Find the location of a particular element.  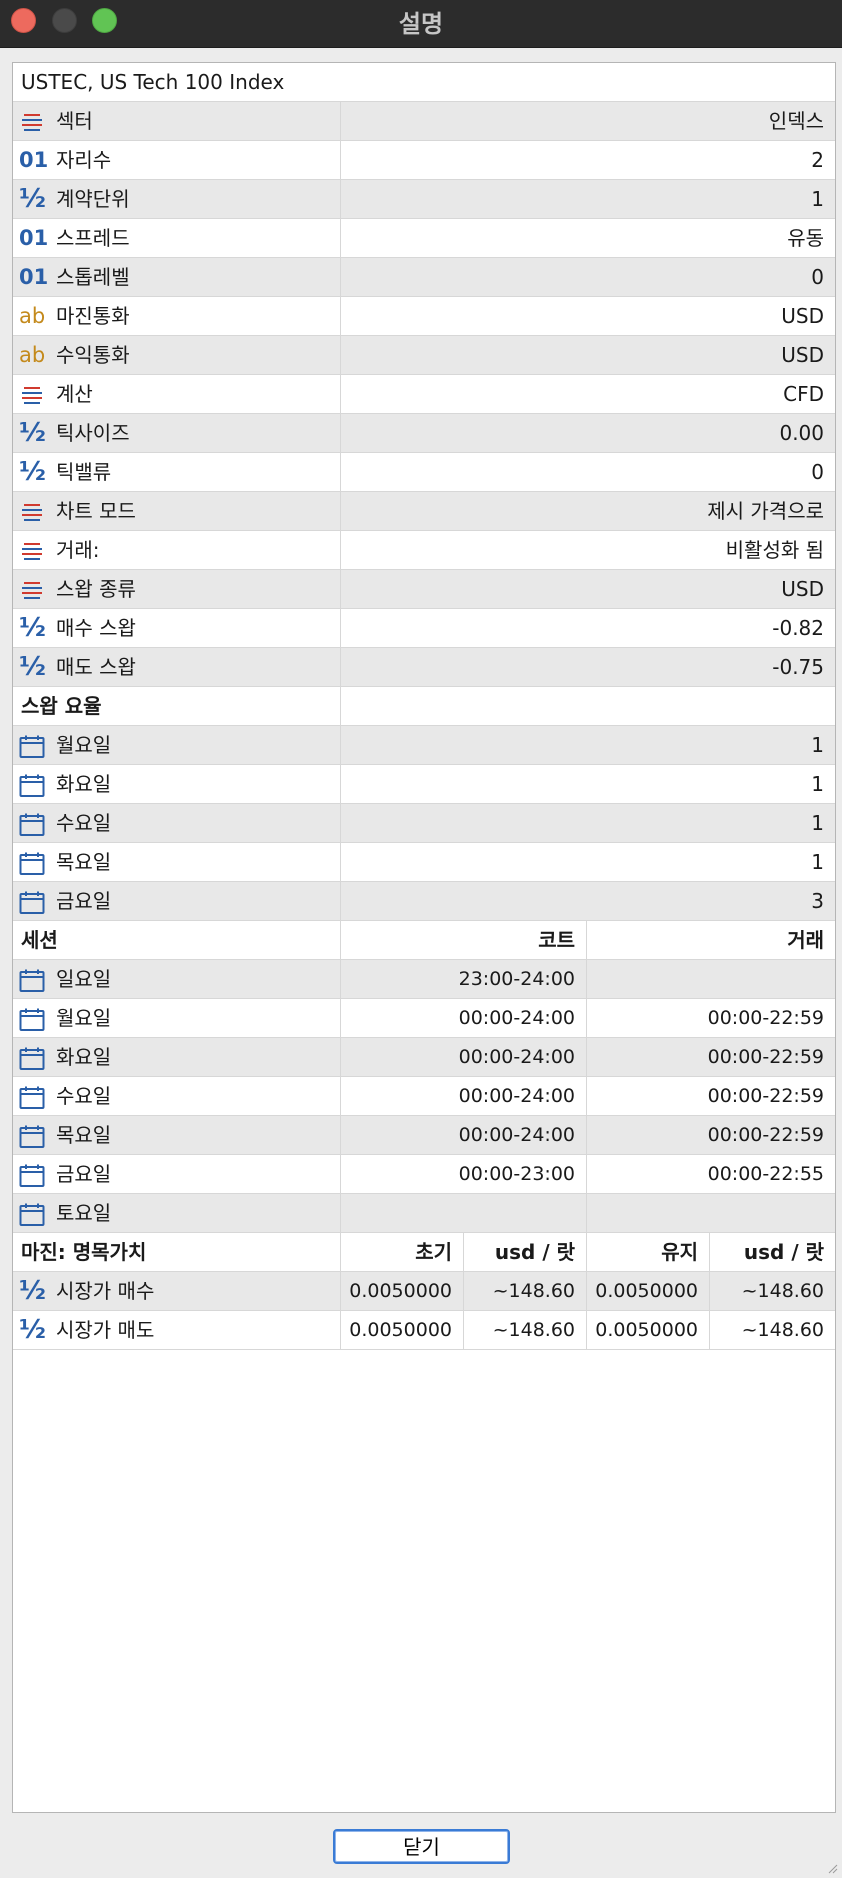

property-value: 1 is located at coordinates (817, 199).